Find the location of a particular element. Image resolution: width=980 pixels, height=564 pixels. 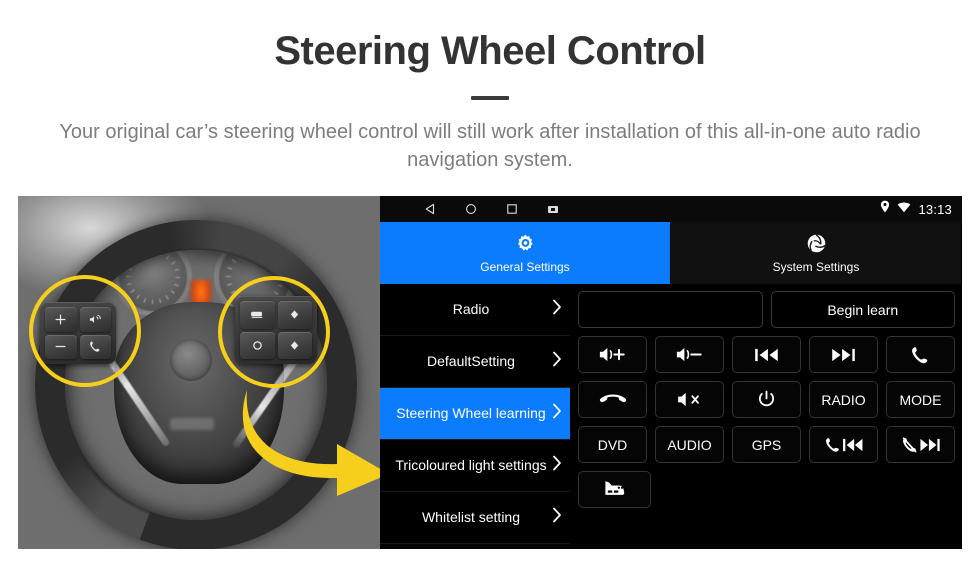

wifi-icon is located at coordinates (904, 209).